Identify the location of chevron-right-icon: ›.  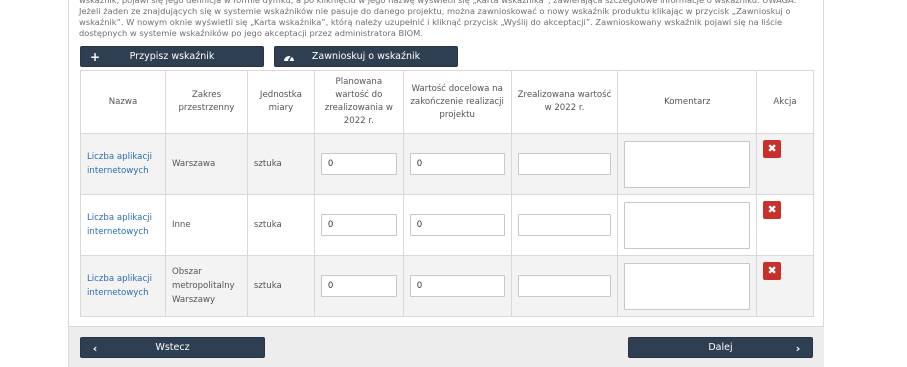
(798, 348).